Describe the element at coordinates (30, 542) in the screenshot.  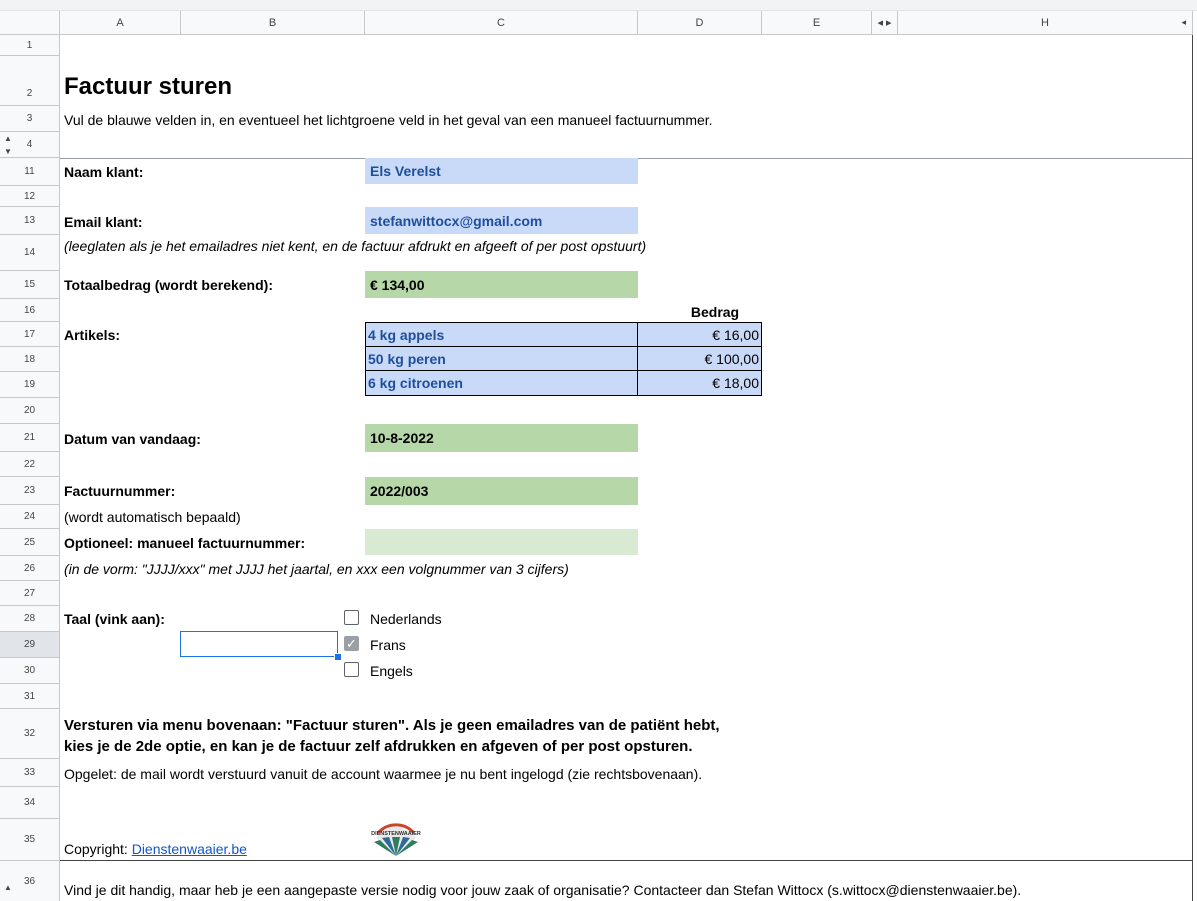
I see `row-header-25: 25` at that location.